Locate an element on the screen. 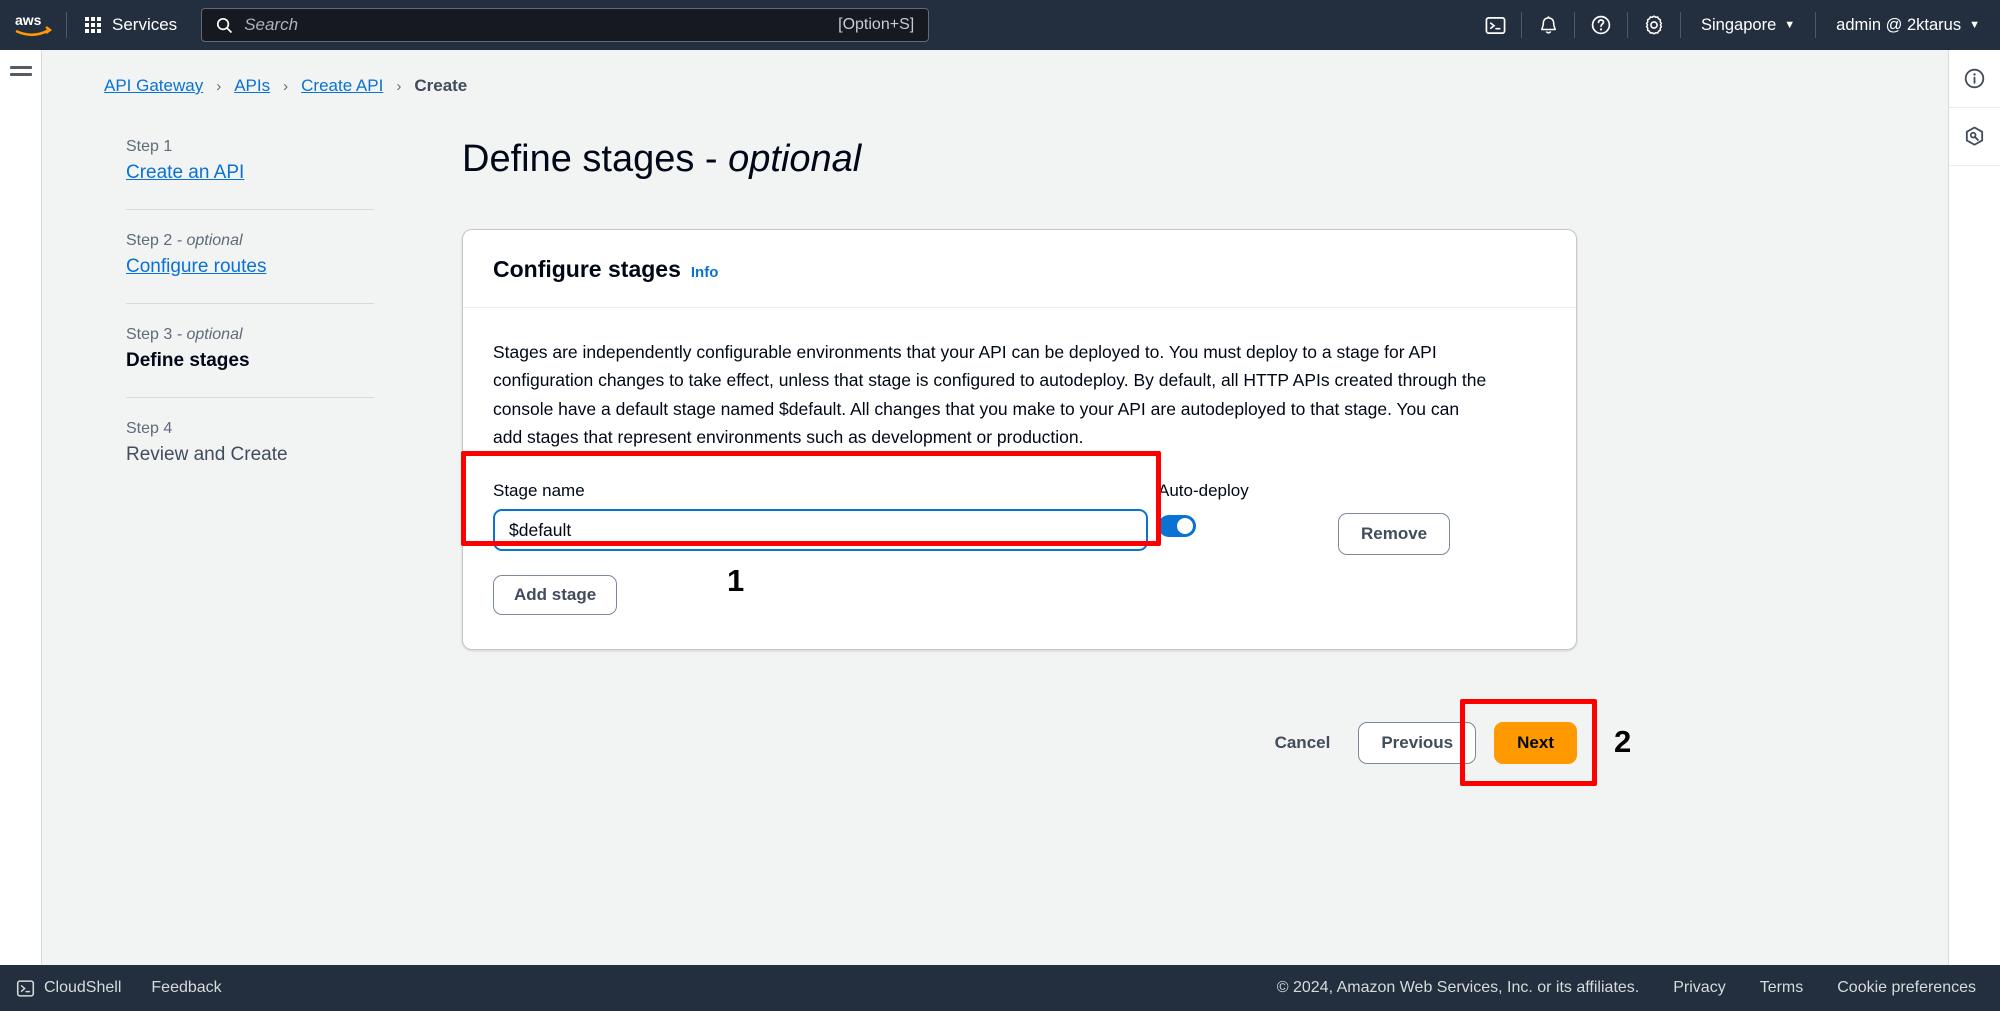 The image size is (2000, 1011). stage-name-group: Stage name is located at coordinates (825, 516).